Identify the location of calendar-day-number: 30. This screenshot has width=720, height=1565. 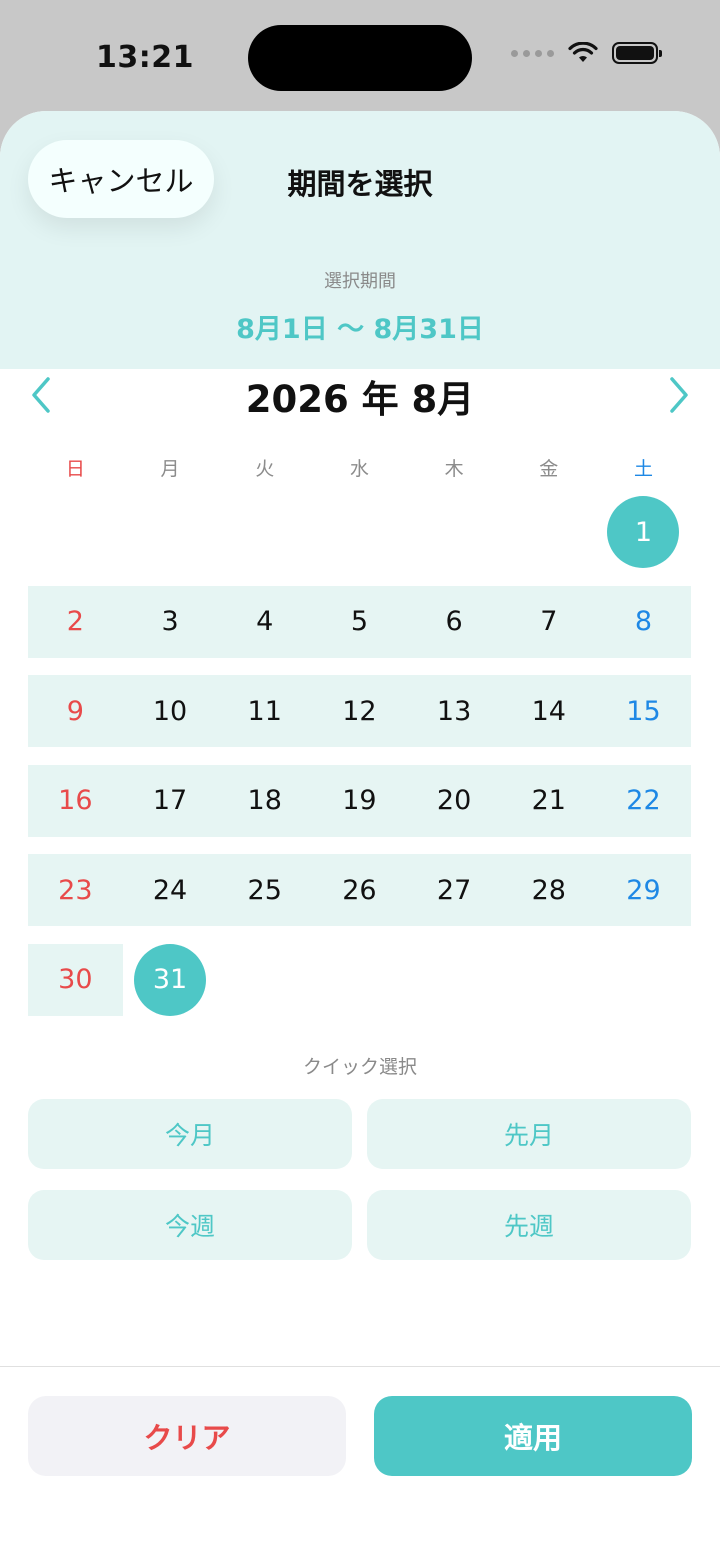
(75, 979).